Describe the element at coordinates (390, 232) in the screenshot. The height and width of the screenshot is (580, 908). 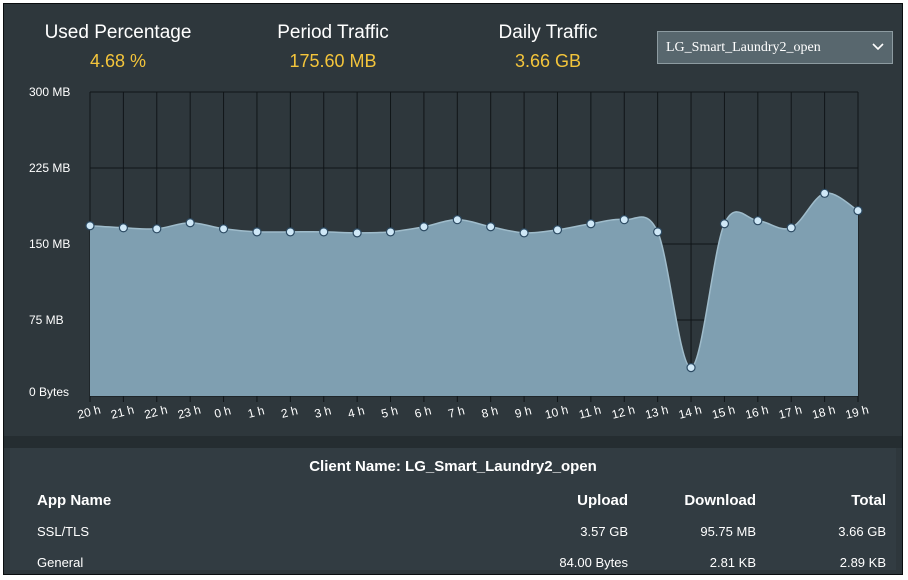
I see `data-point-5h` at that location.